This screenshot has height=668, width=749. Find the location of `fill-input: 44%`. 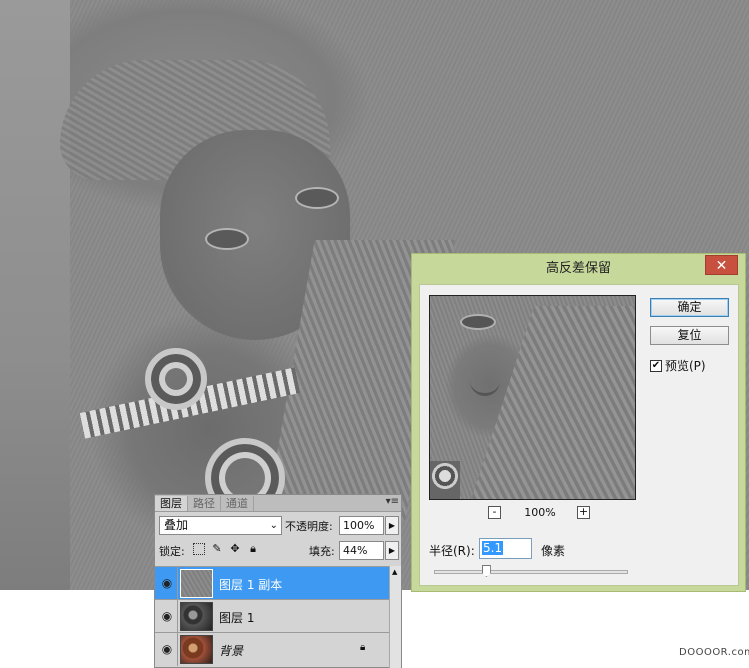

fill-input: 44% is located at coordinates (361, 550).